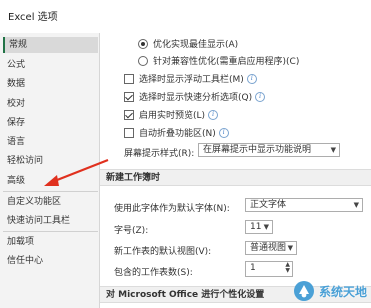 The width and height of the screenshot is (371, 308). I want to click on annotation-arrow, so click(76, 172).